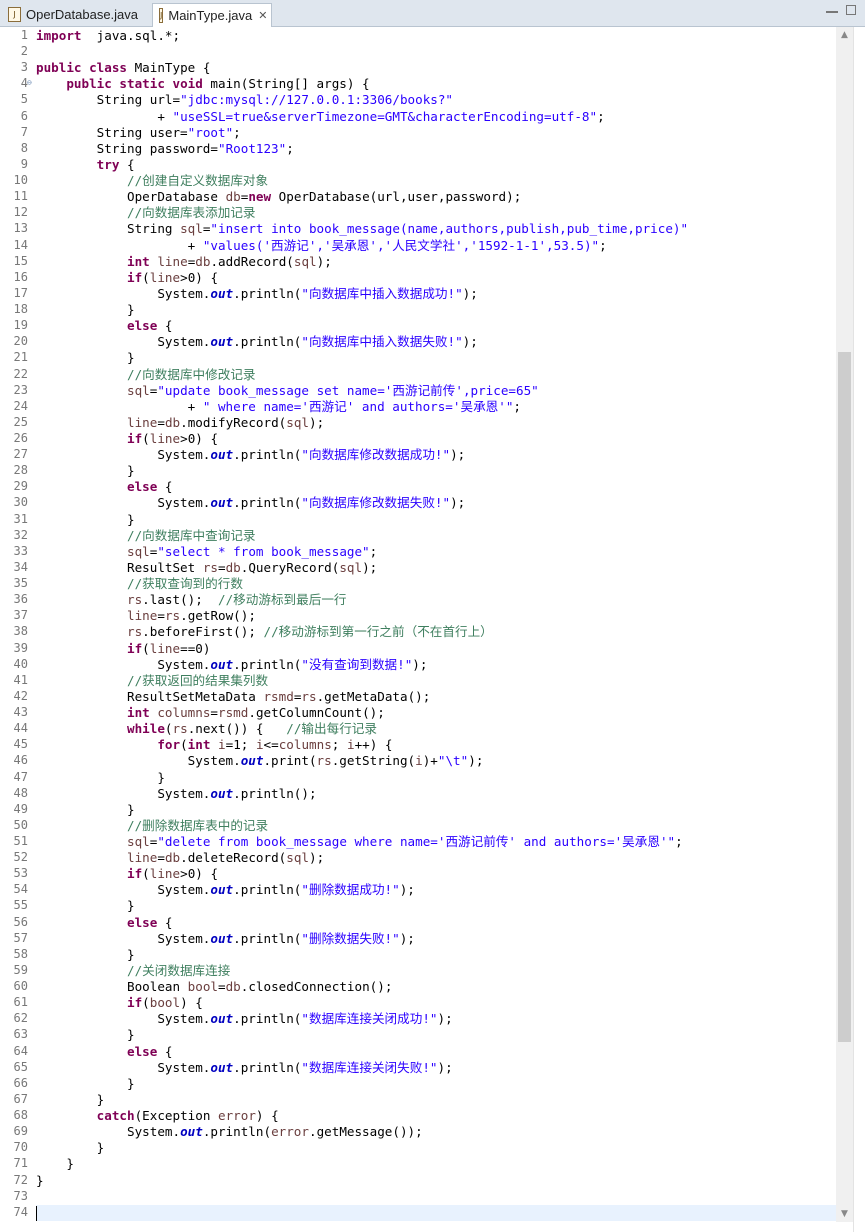  I want to click on line-number: 14, so click(20, 244).